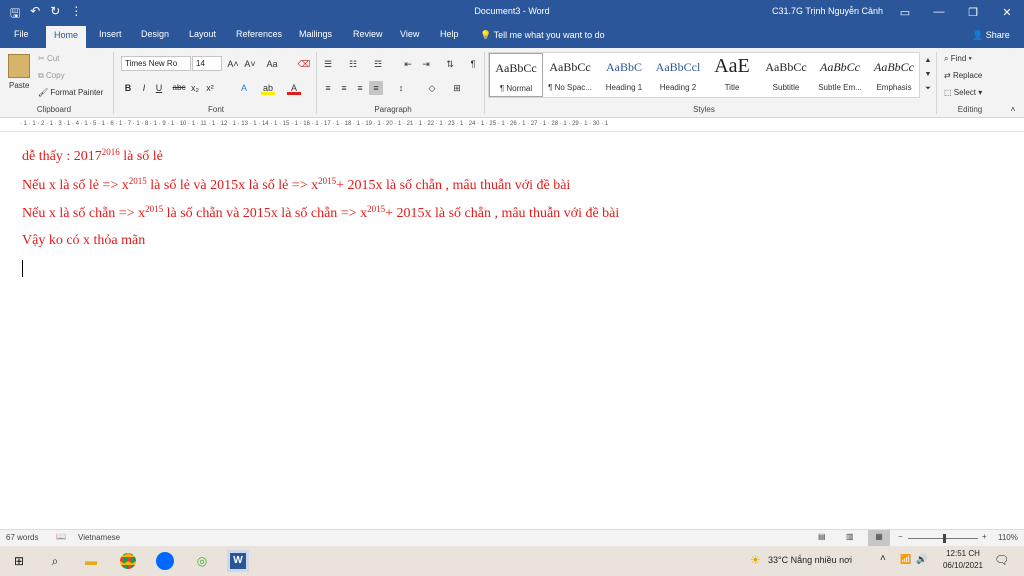  I want to click on zalo-icon, so click(165, 561).